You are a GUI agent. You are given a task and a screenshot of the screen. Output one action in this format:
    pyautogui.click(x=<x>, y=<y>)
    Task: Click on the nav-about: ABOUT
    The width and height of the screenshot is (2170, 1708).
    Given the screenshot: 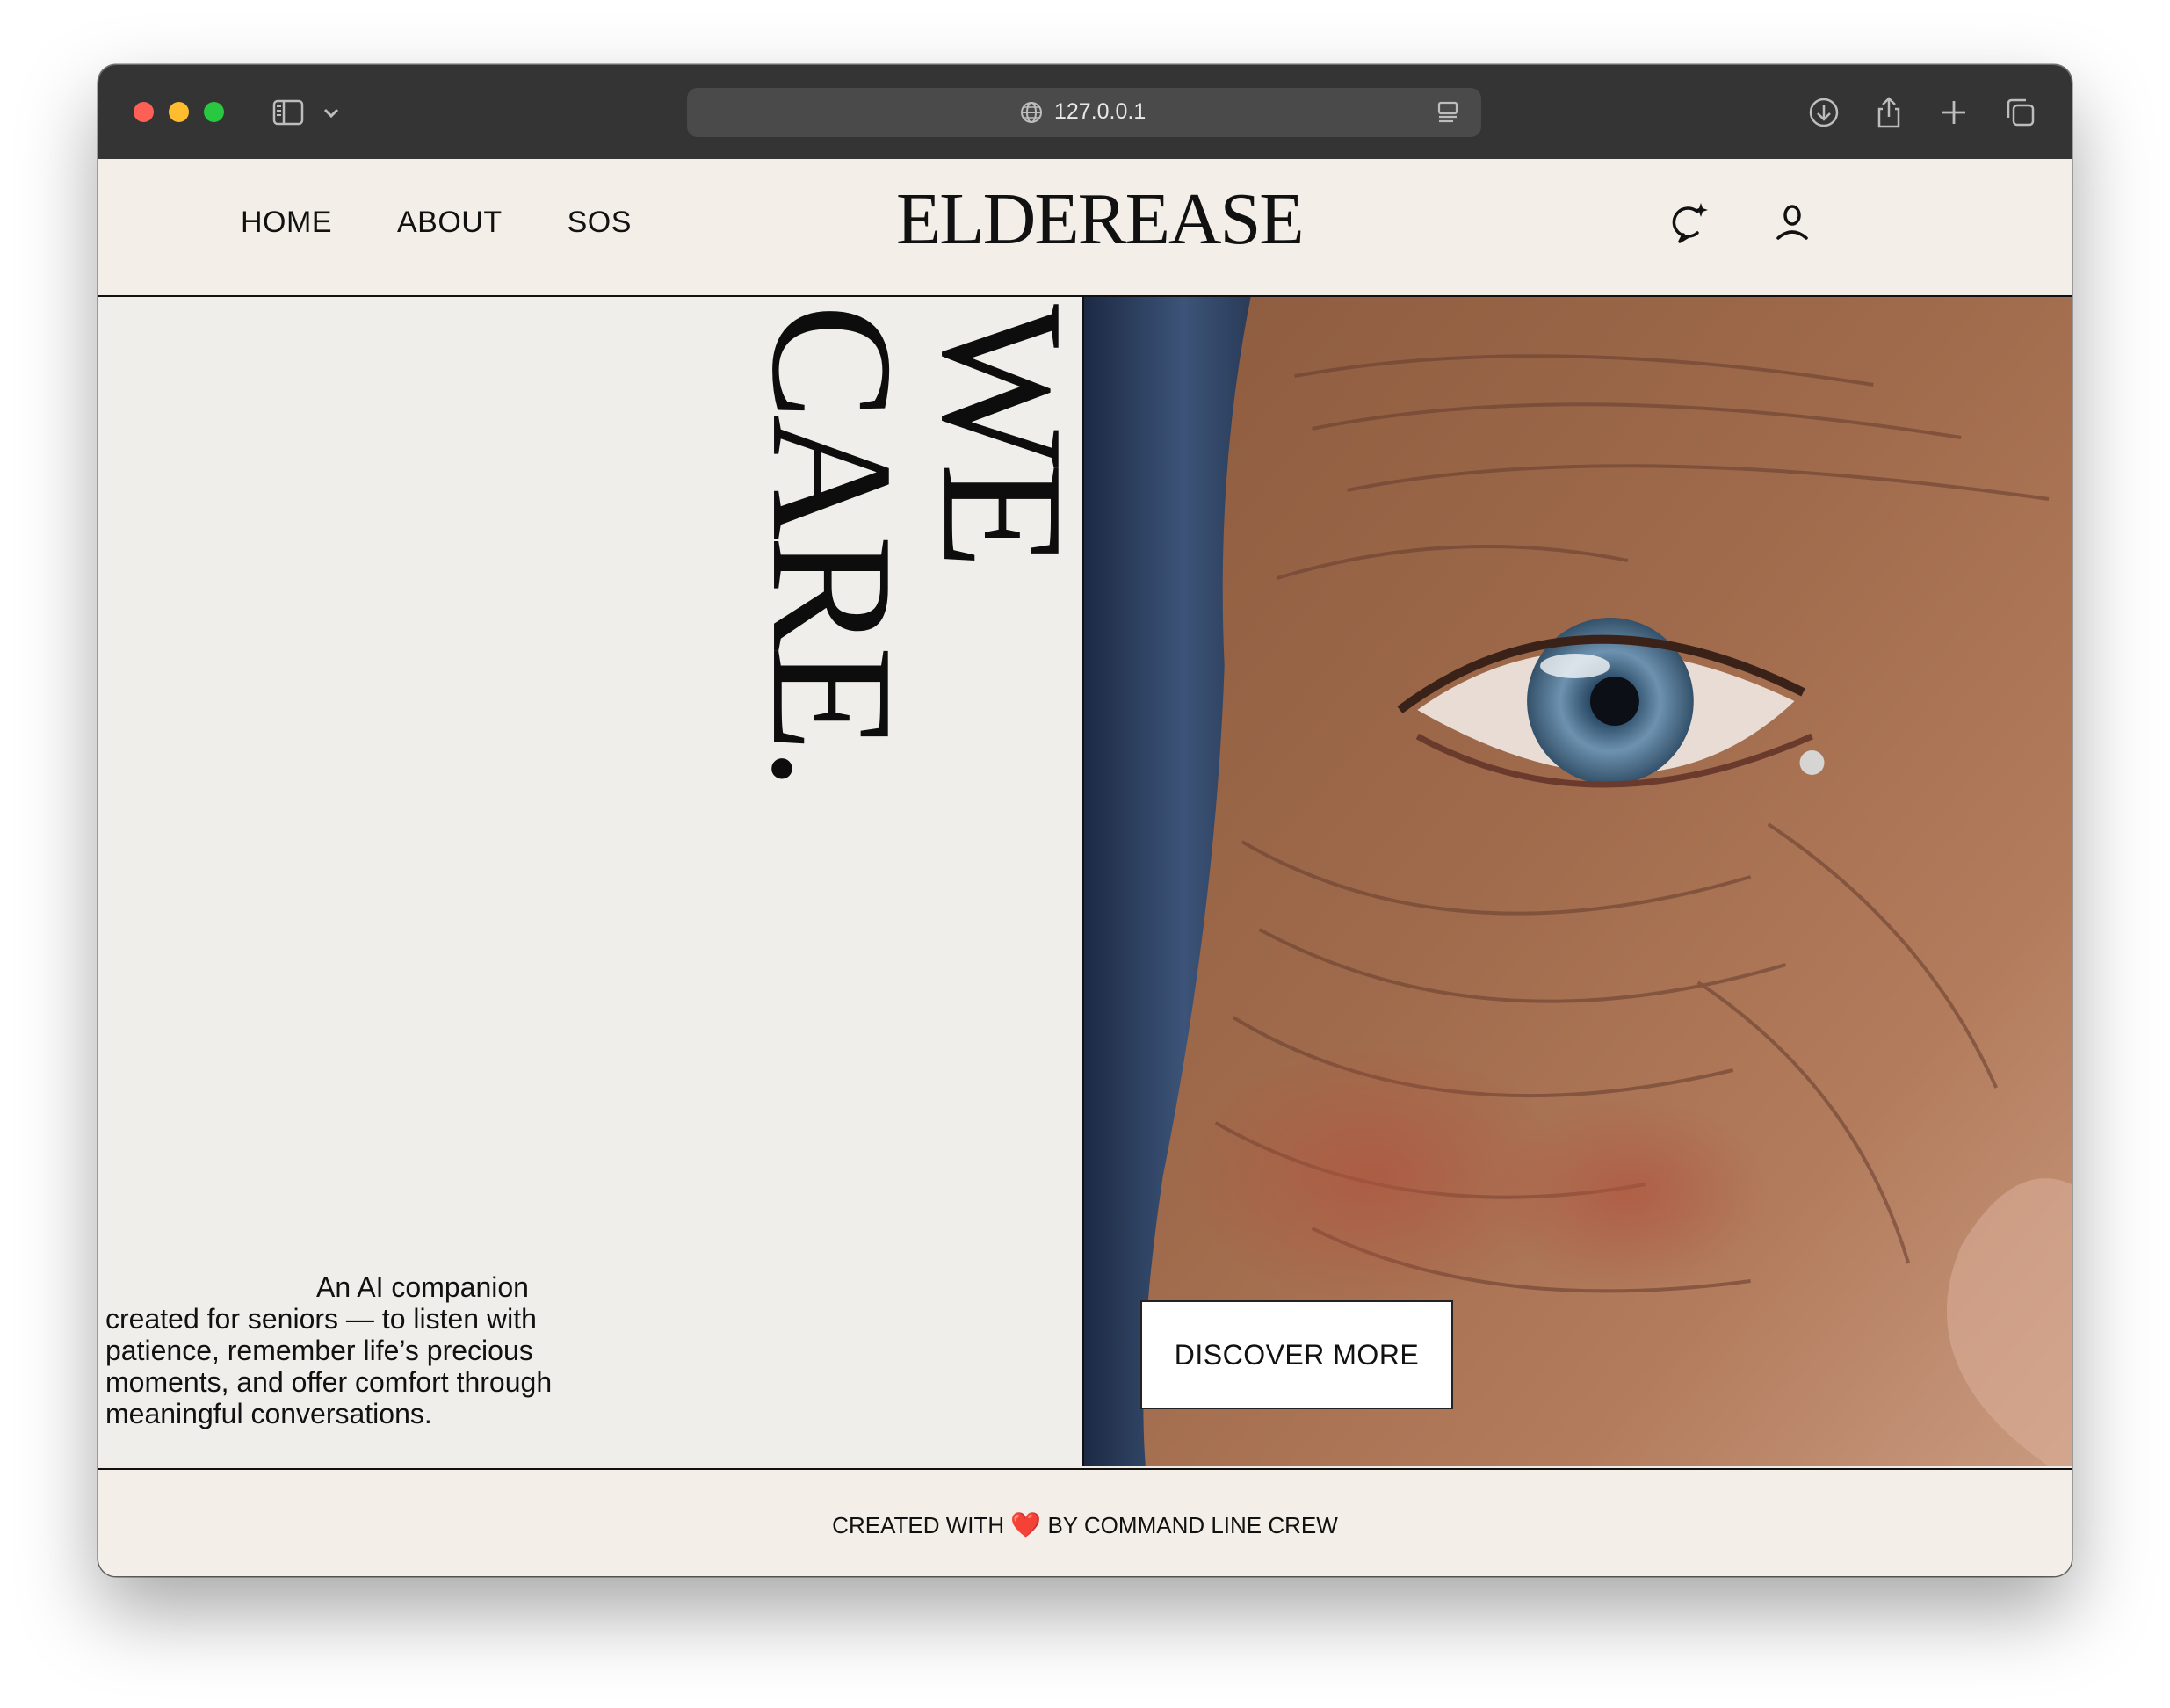 What is the action you would take?
    pyautogui.click(x=450, y=223)
    